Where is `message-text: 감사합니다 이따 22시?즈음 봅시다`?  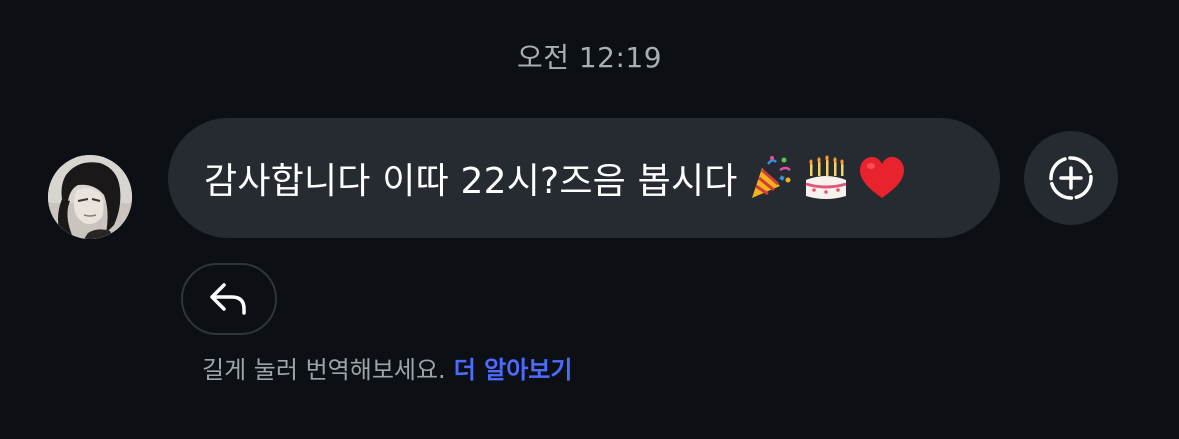 message-text: 감사합니다 이따 22시?즈음 봅시다 is located at coordinates (471, 181).